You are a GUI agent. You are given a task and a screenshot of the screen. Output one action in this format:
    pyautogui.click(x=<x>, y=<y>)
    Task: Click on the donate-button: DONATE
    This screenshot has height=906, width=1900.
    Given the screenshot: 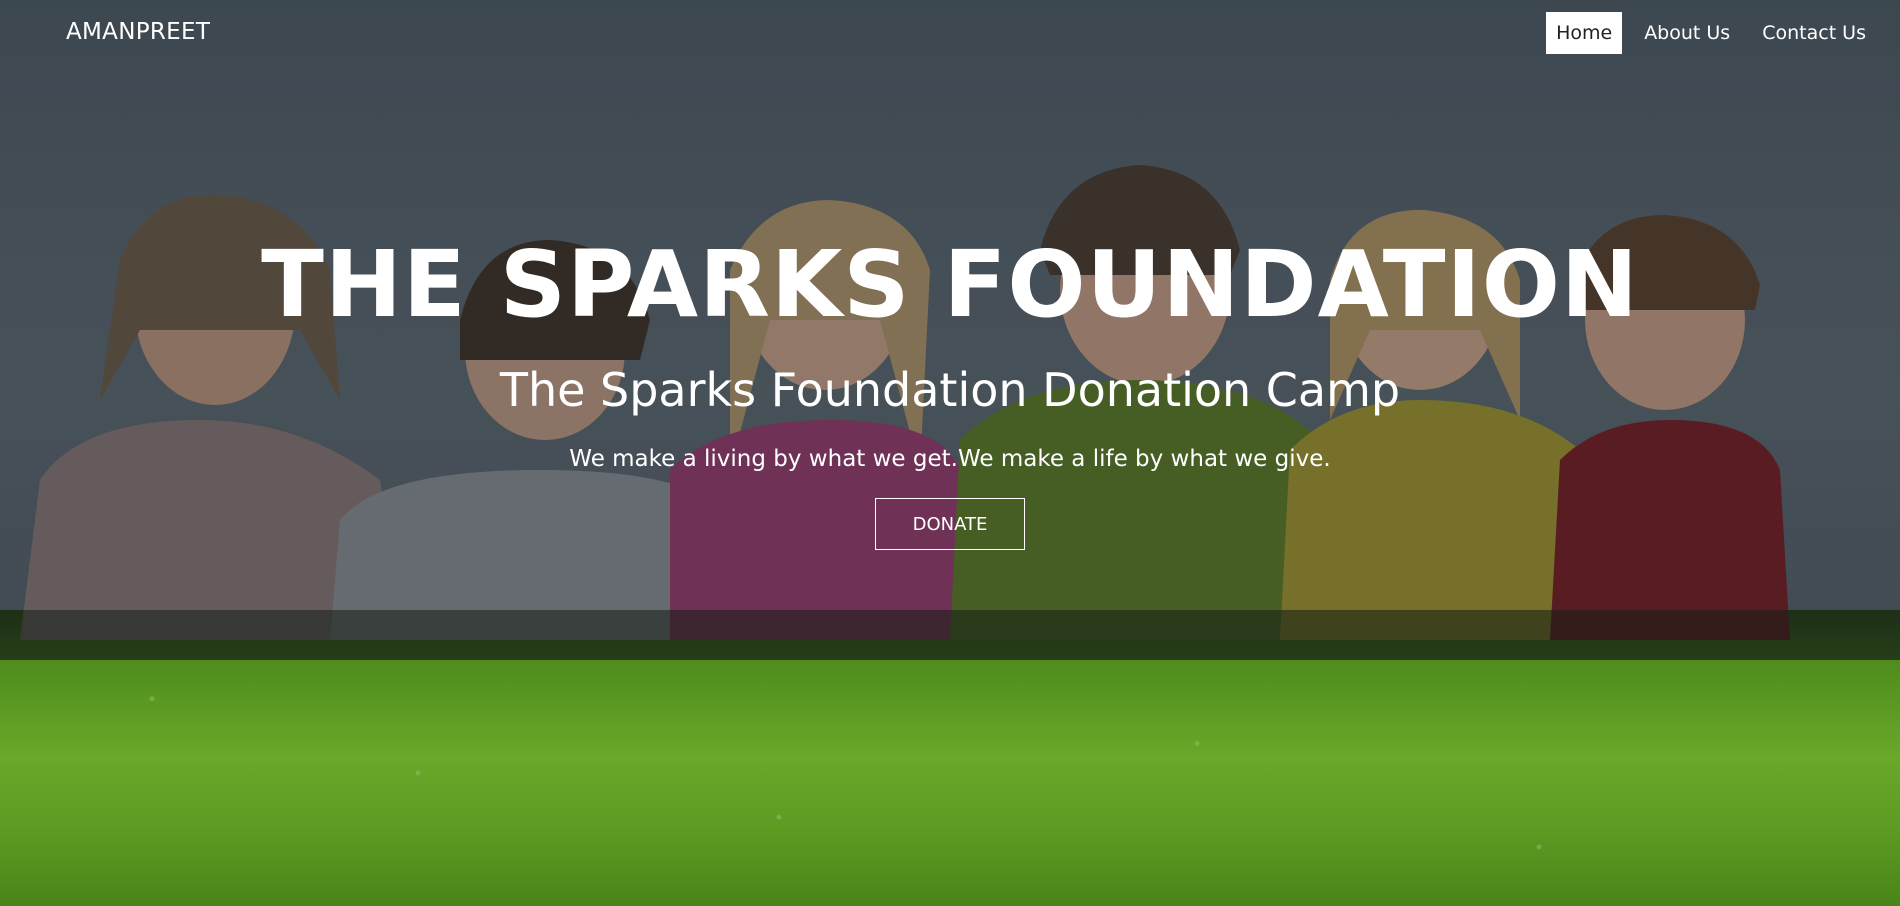 What is the action you would take?
    pyautogui.click(x=950, y=524)
    